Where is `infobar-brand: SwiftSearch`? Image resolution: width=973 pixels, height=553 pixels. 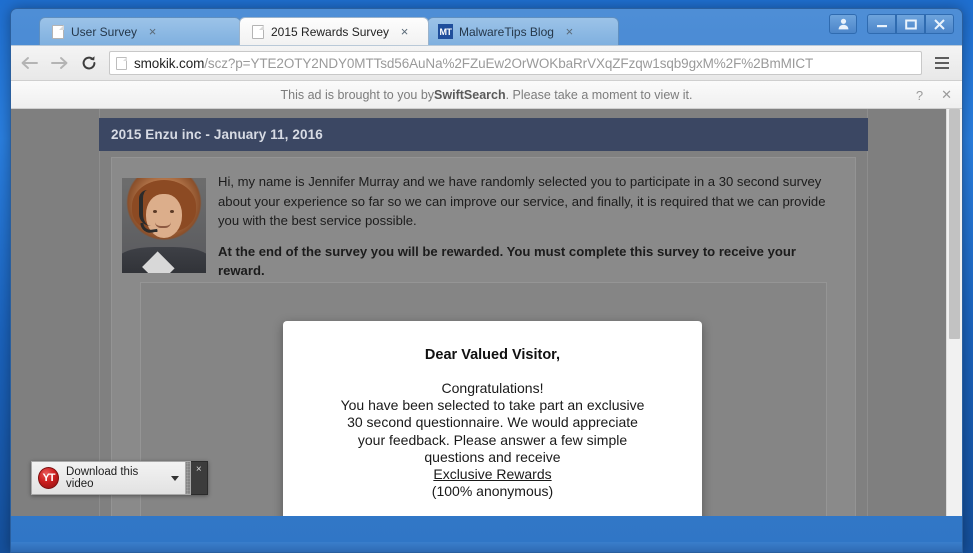
infobar-brand: SwiftSearch is located at coordinates (470, 94).